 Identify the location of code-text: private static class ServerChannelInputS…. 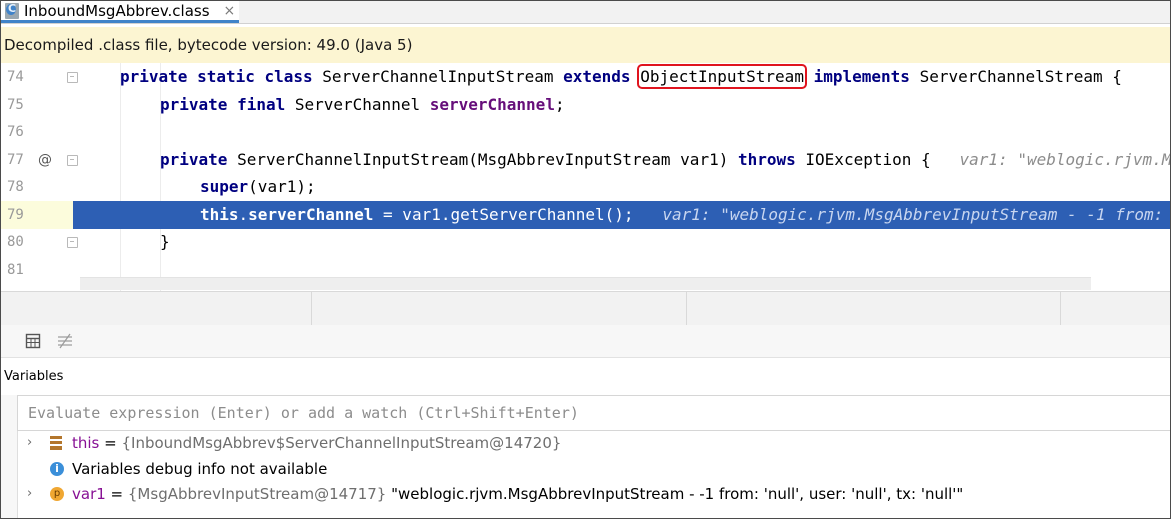
(621, 77).